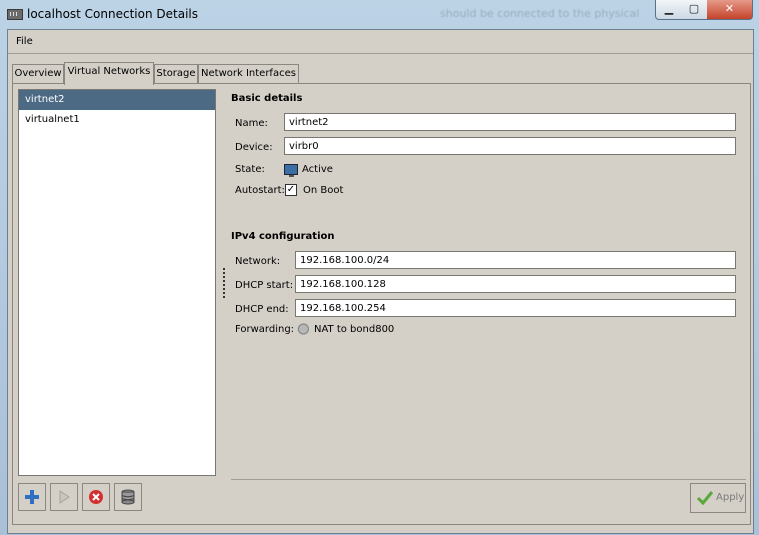 The width and height of the screenshot is (759, 535). What do you see at coordinates (109, 73) in the screenshot?
I see `tab-virtual-networks: Virtual Networks` at bounding box center [109, 73].